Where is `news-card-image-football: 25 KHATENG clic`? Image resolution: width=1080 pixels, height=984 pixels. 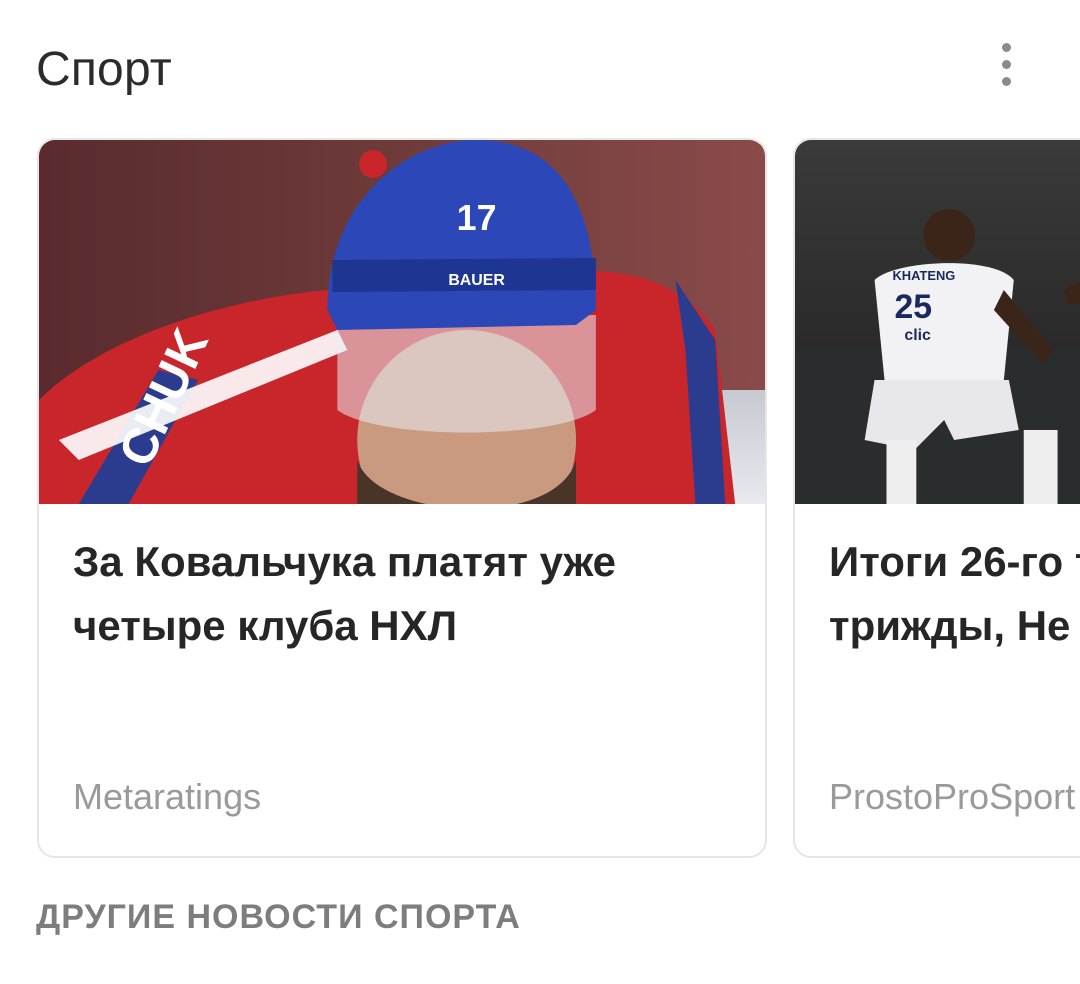 news-card-image-football: 25 KHATENG clic is located at coordinates (937, 322).